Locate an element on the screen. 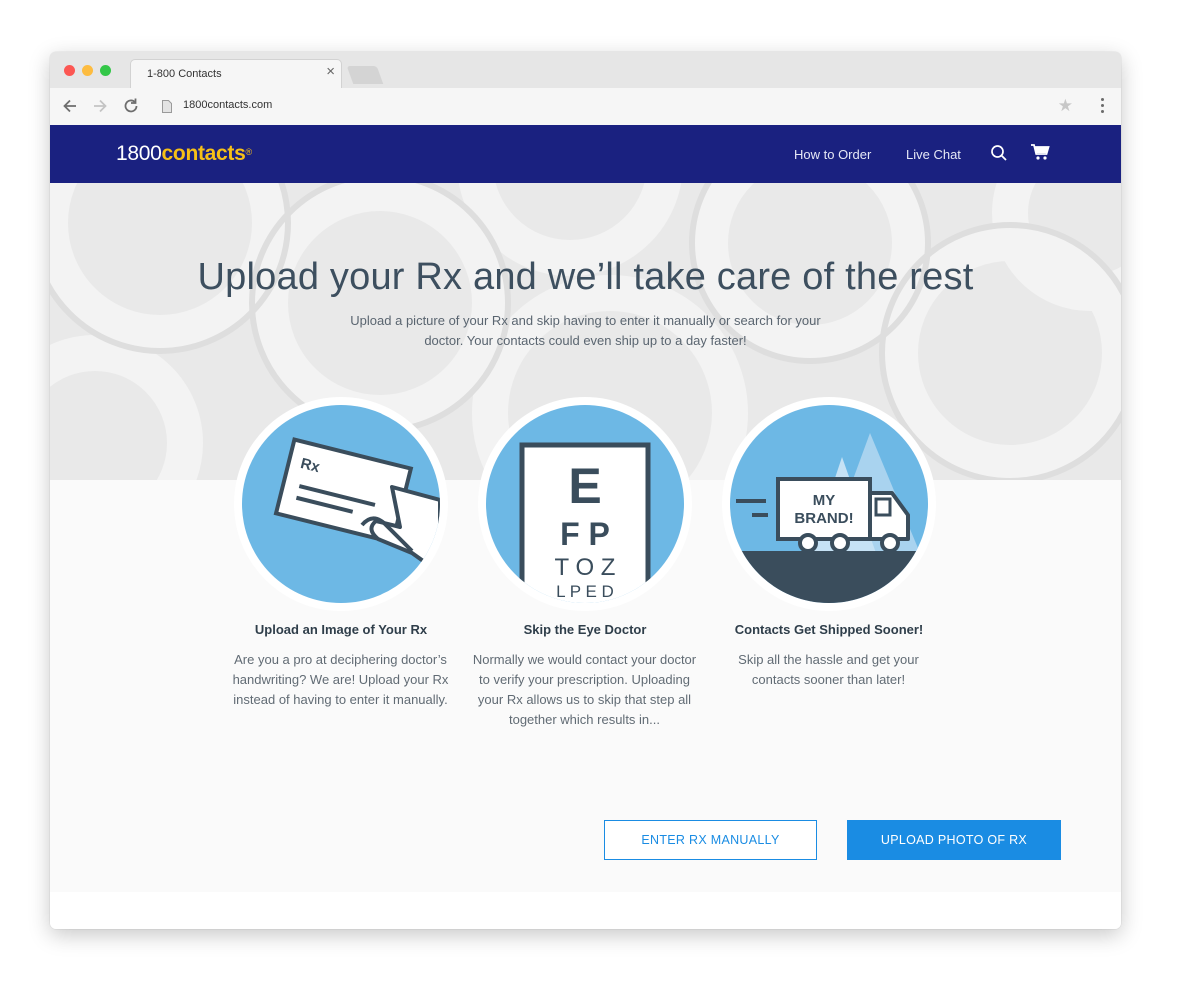 The image size is (1183, 985). eye-chart-illustration: E F P T O Z L P E D is located at coordinates (585, 504).